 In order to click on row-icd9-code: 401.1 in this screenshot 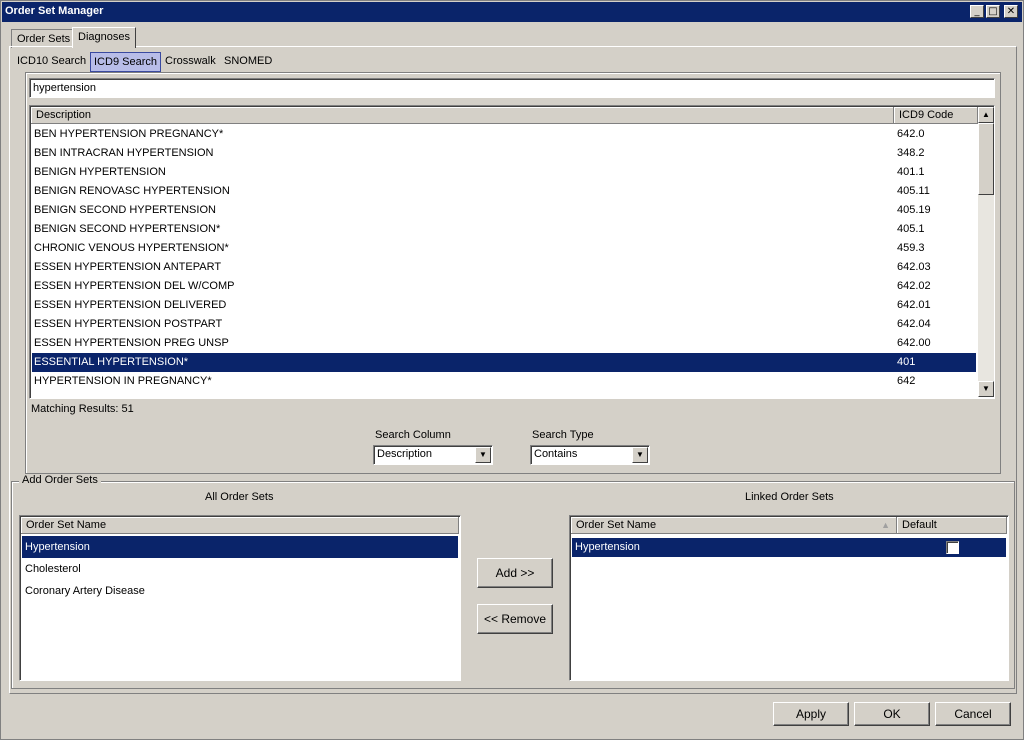, I will do `click(911, 172)`.